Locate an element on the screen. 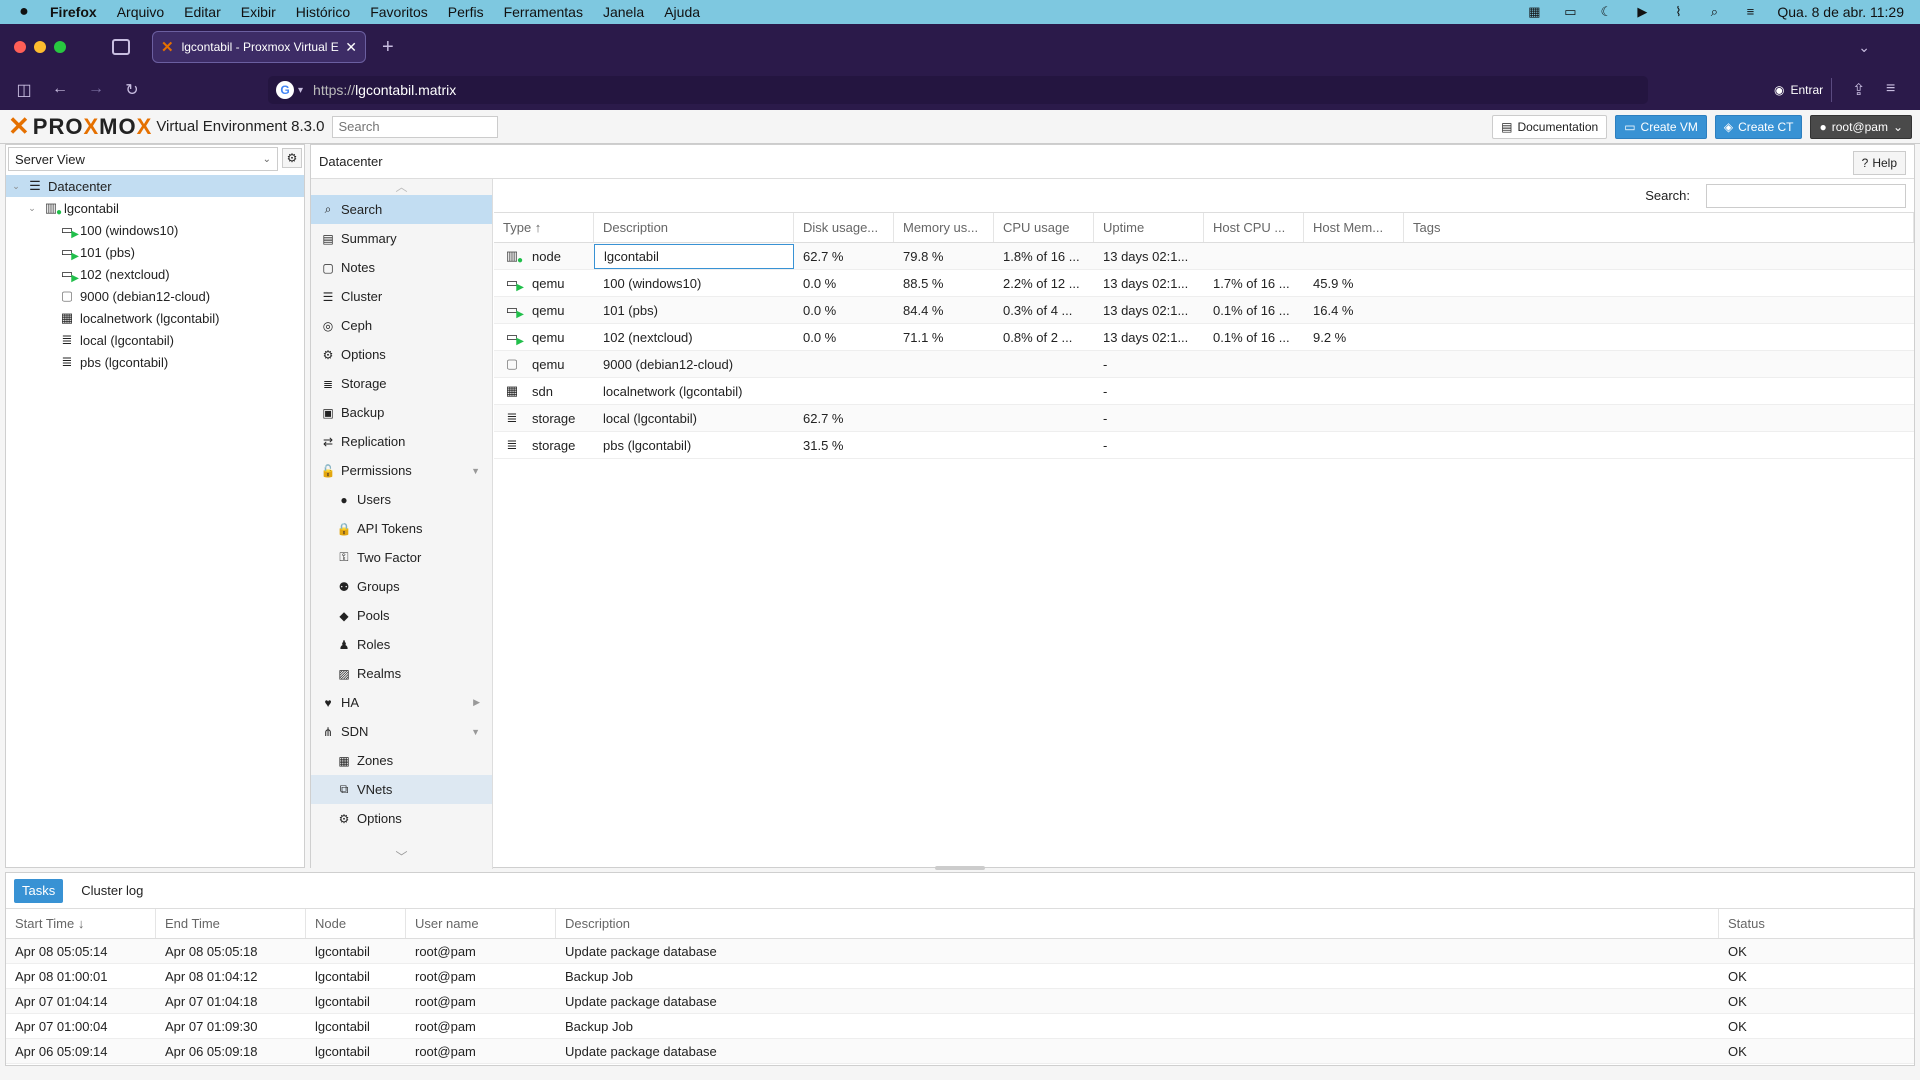 Image resolution: width=1920 pixels, height=1080 pixels. grid-row: ▦ sdn localnetwork (lgcontabil) - is located at coordinates (1204, 391).